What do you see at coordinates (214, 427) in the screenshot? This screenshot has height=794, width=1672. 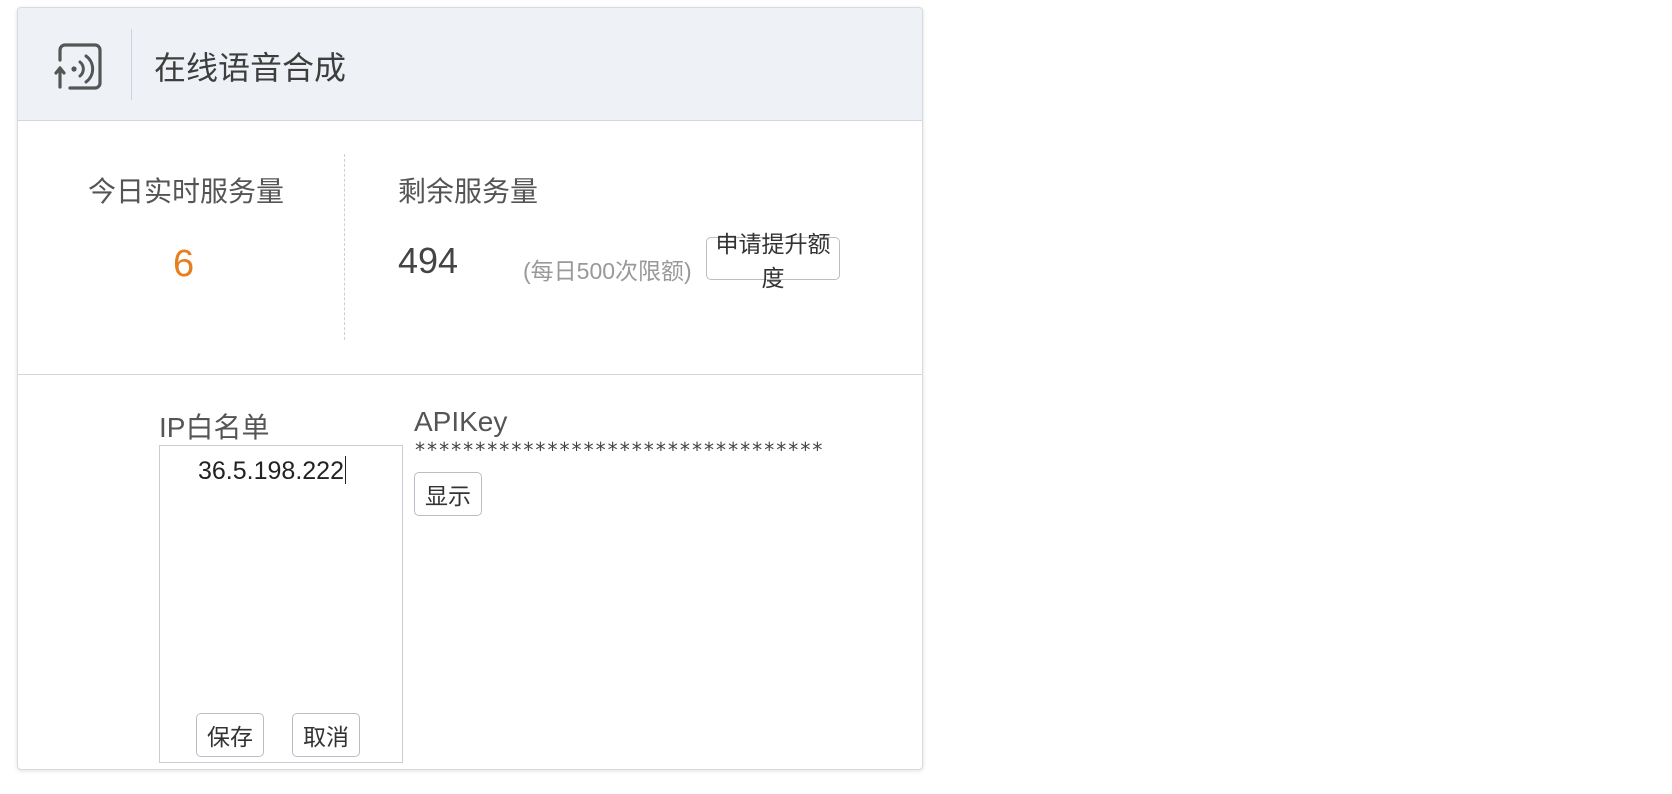 I see `ip-whitelist-label: IP白名单` at bounding box center [214, 427].